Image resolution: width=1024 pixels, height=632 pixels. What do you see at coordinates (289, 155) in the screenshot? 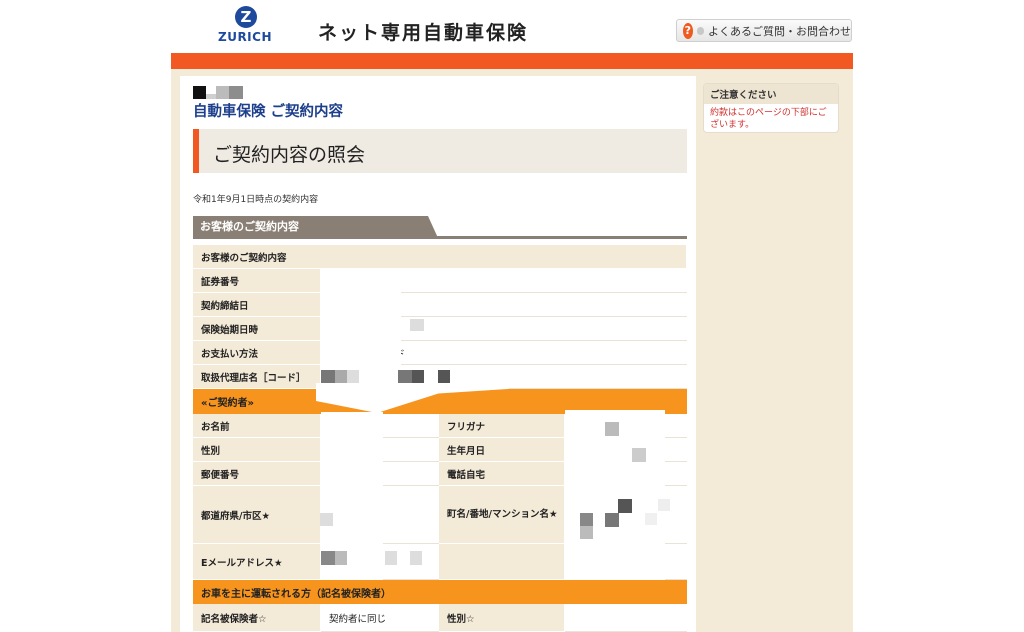
I see `page-heading: ご契約内容の照会` at bounding box center [289, 155].